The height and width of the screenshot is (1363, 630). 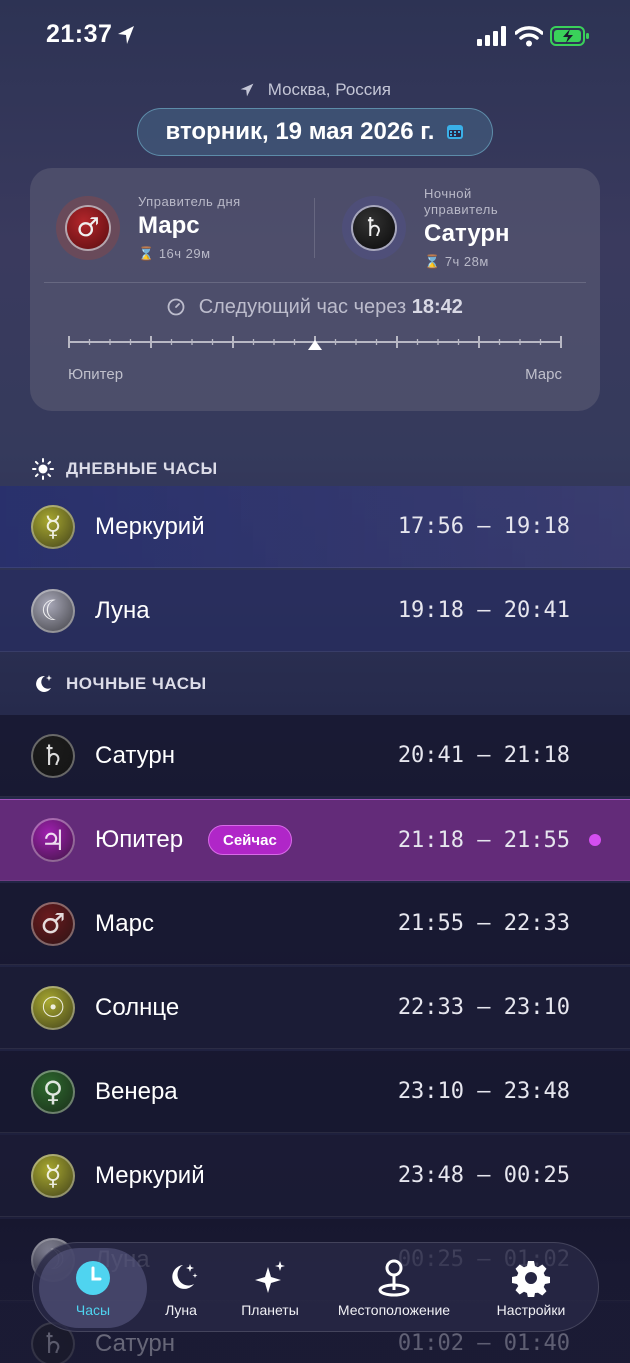 What do you see at coordinates (142, 468) in the screenshot?
I see `section-title: ДНЕВНЫЕ ЧАСЫ` at bounding box center [142, 468].